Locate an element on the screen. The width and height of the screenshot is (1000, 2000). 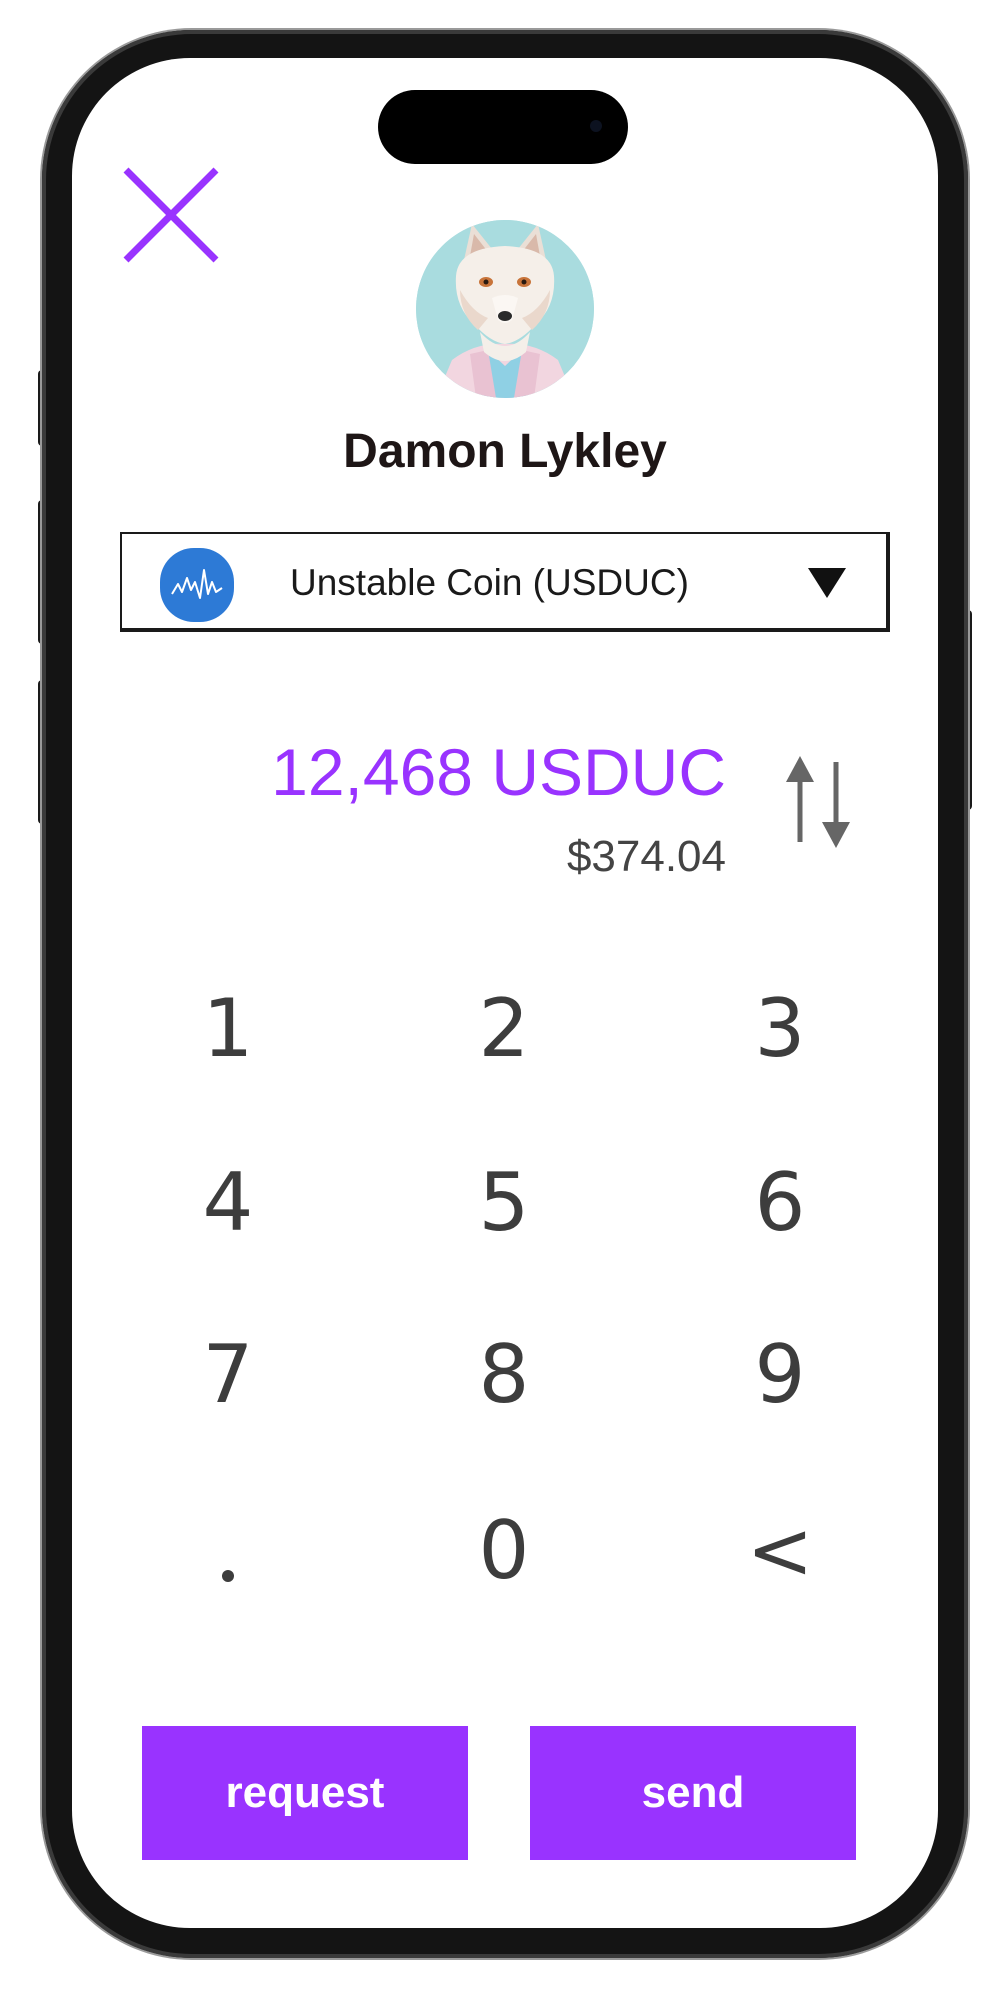
fox-avatar-icon is located at coordinates (505, 309).